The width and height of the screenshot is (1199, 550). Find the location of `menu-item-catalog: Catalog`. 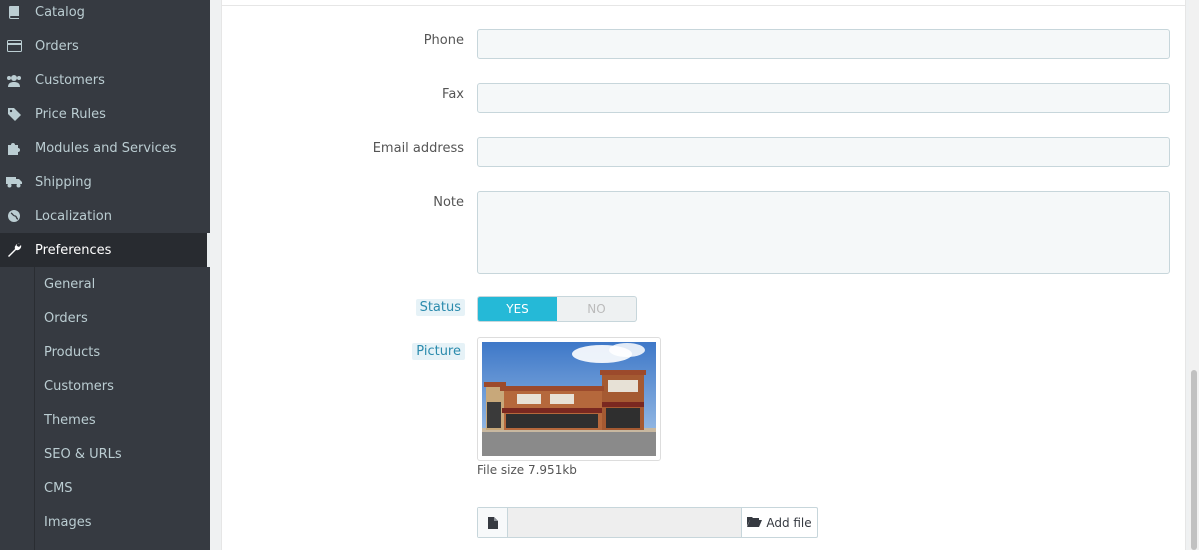

menu-item-catalog: Catalog is located at coordinates (105, 14).